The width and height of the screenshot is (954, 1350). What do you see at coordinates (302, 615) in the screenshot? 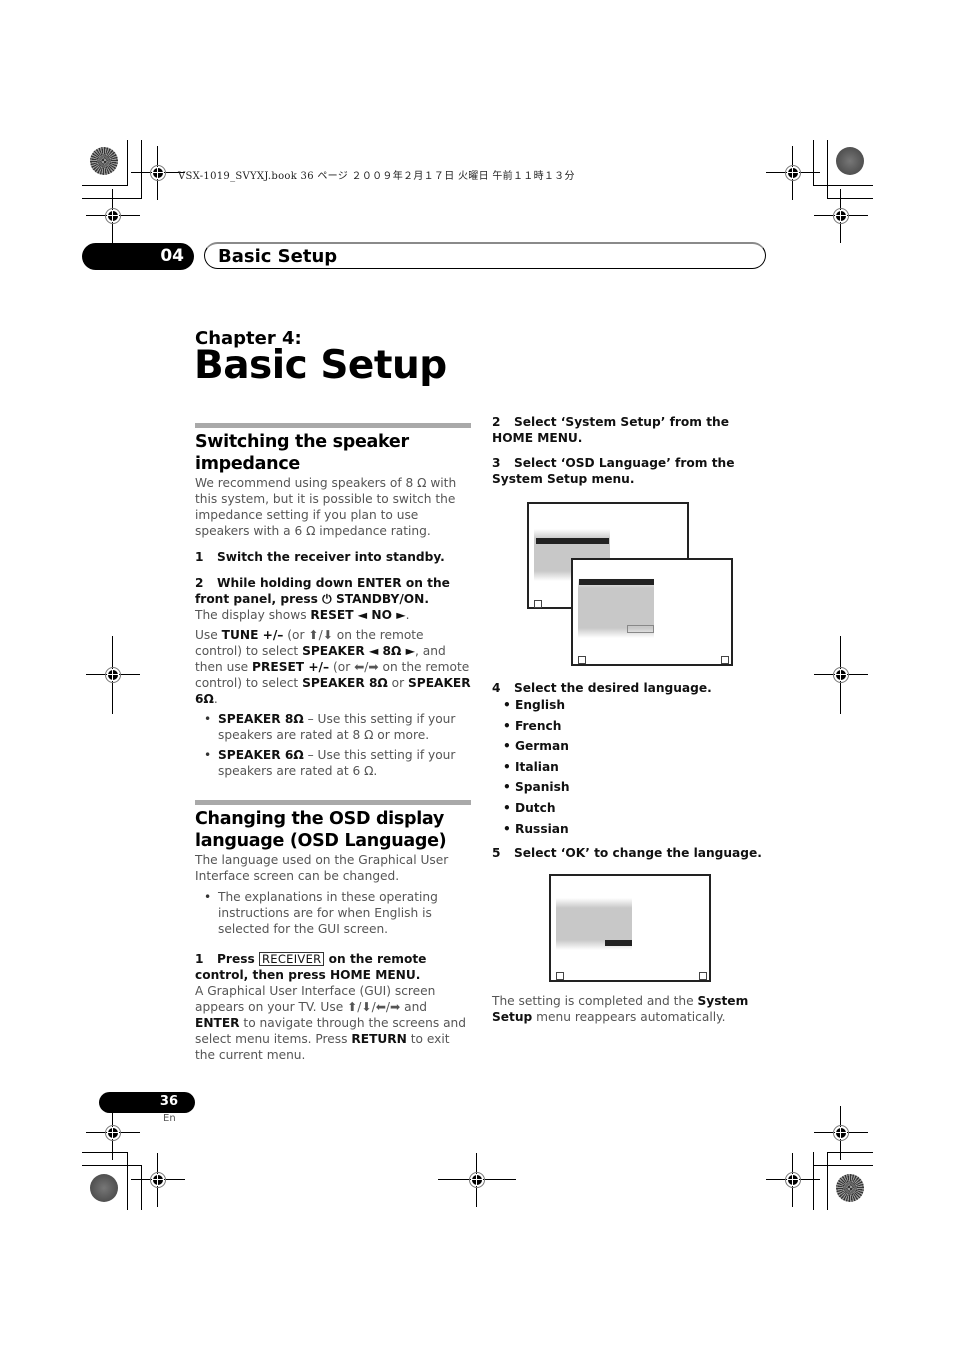
I see `display-shows-text: The display shows RESET ◄ NO ►.` at bounding box center [302, 615].